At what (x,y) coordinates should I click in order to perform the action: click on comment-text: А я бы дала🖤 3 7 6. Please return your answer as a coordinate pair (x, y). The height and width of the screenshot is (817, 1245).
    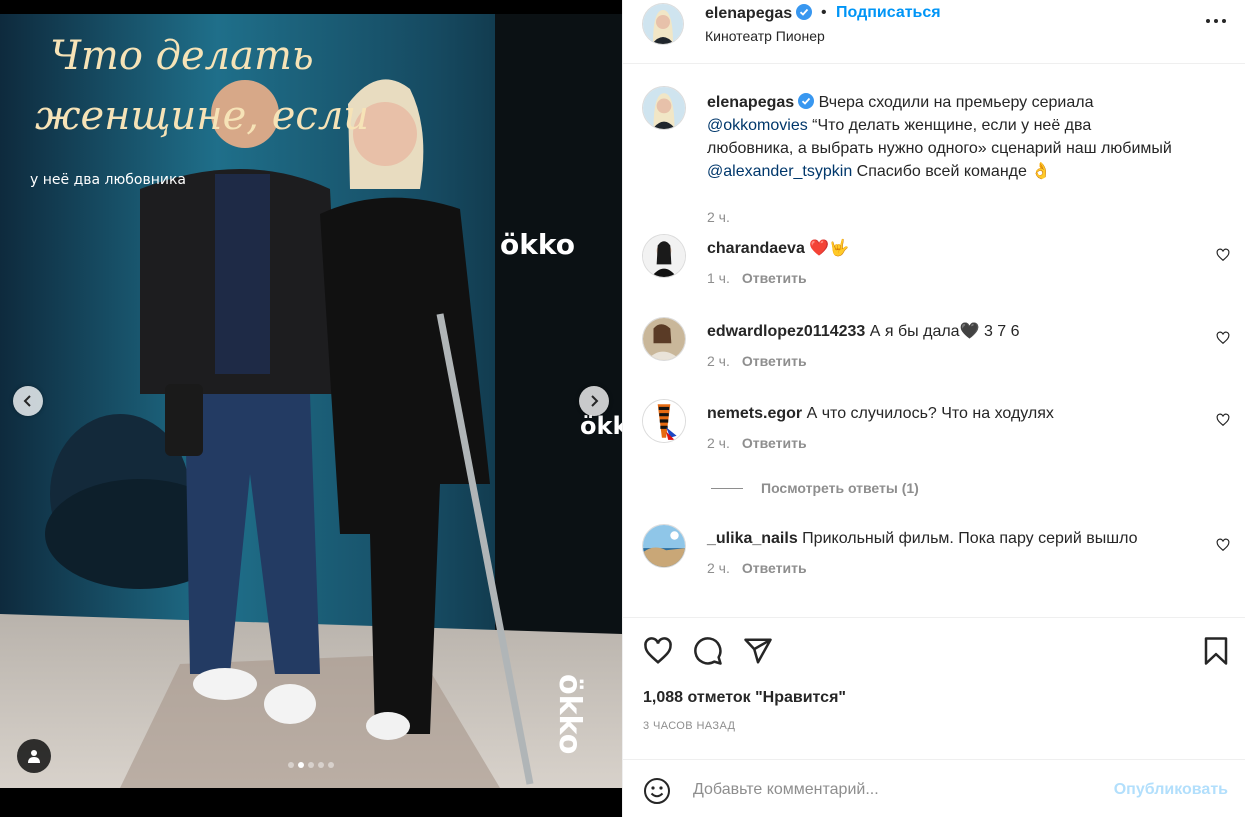
    Looking at the image, I should click on (944, 331).